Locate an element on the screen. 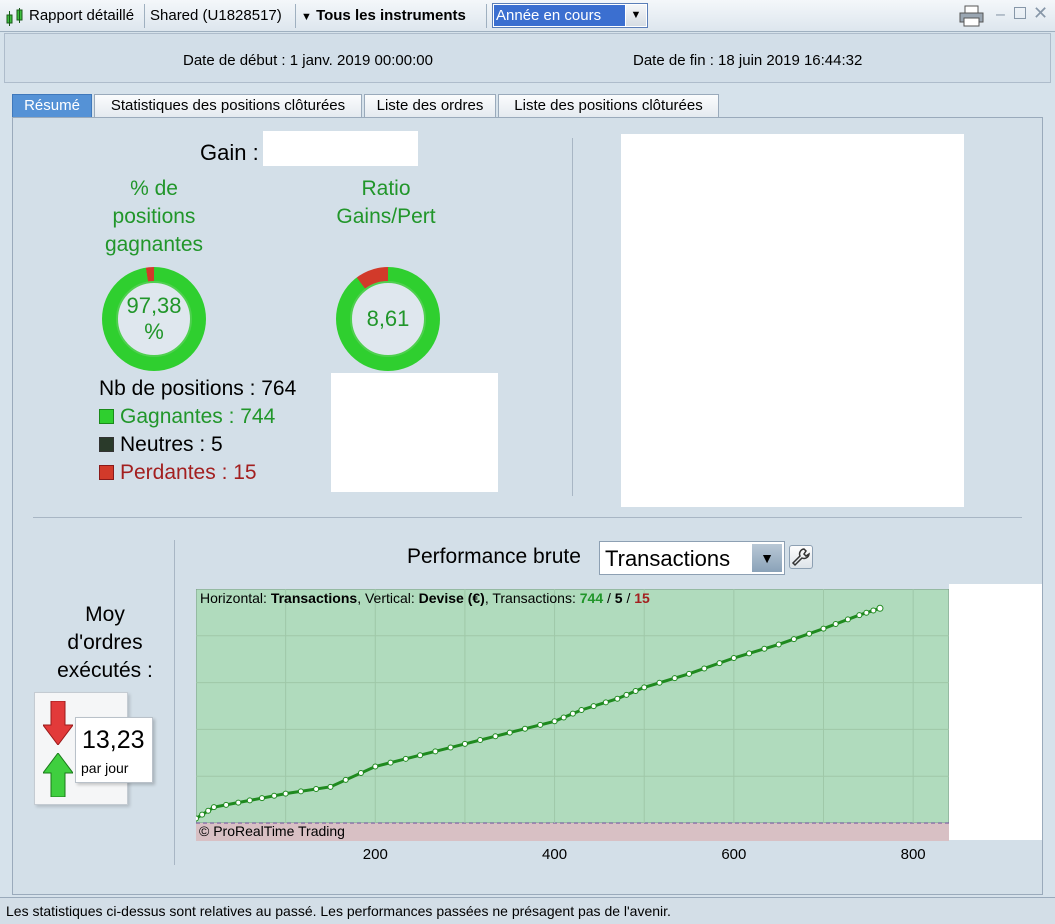 The image size is (1055, 924). winners-swatch-icon is located at coordinates (106, 416).